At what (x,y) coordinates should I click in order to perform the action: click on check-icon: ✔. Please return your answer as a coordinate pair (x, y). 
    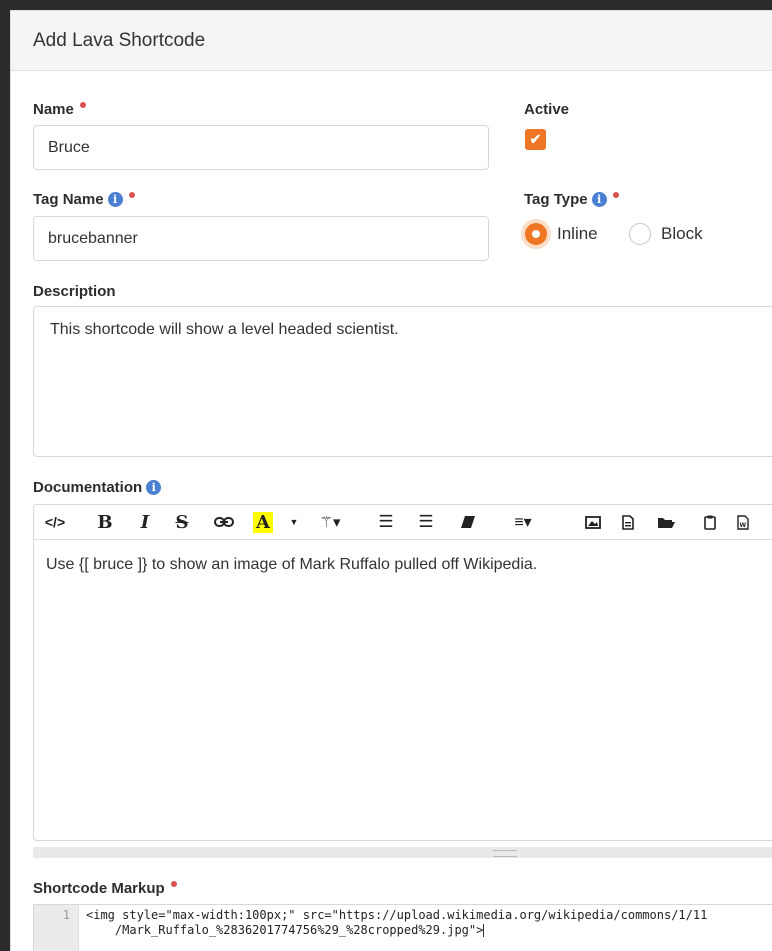
    Looking at the image, I should click on (535, 139).